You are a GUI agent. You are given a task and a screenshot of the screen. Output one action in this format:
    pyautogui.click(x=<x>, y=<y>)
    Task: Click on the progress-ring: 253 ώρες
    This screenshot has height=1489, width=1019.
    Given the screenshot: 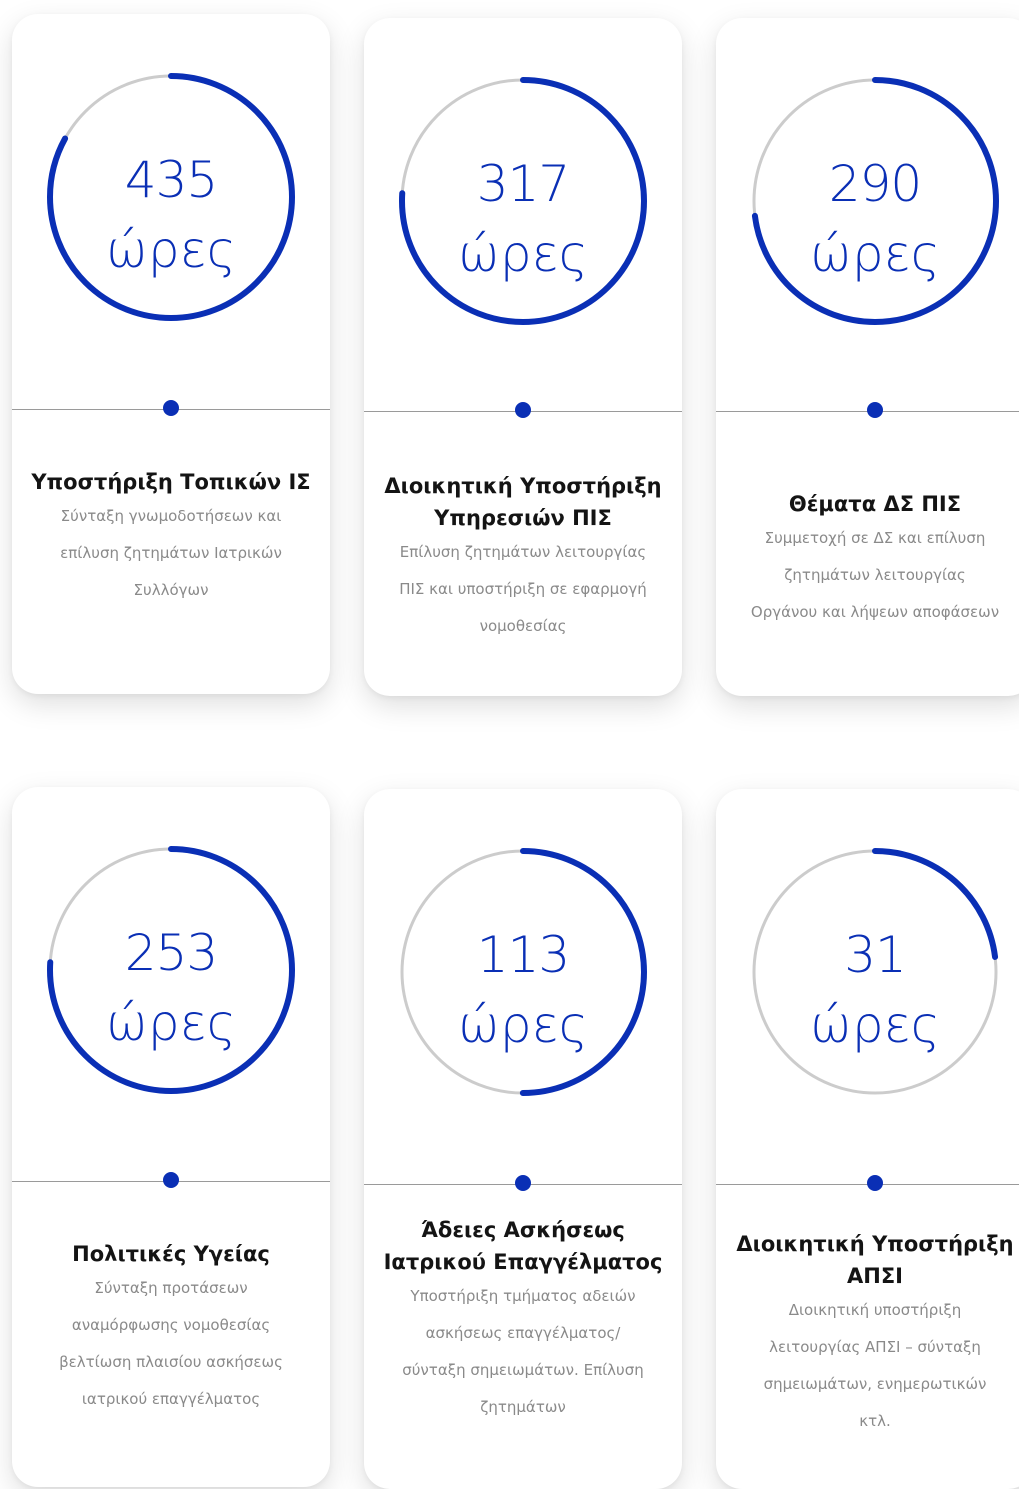 What is the action you would take?
    pyautogui.click(x=171, y=982)
    